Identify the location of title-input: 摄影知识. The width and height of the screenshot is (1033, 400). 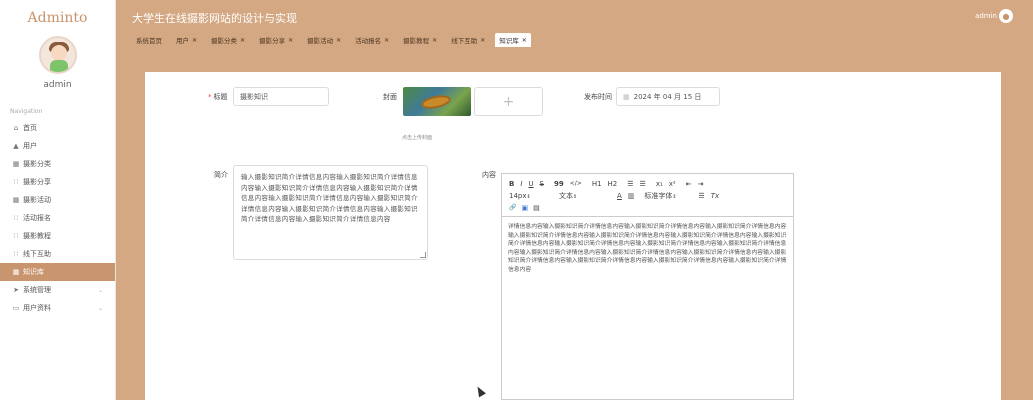
(281, 96).